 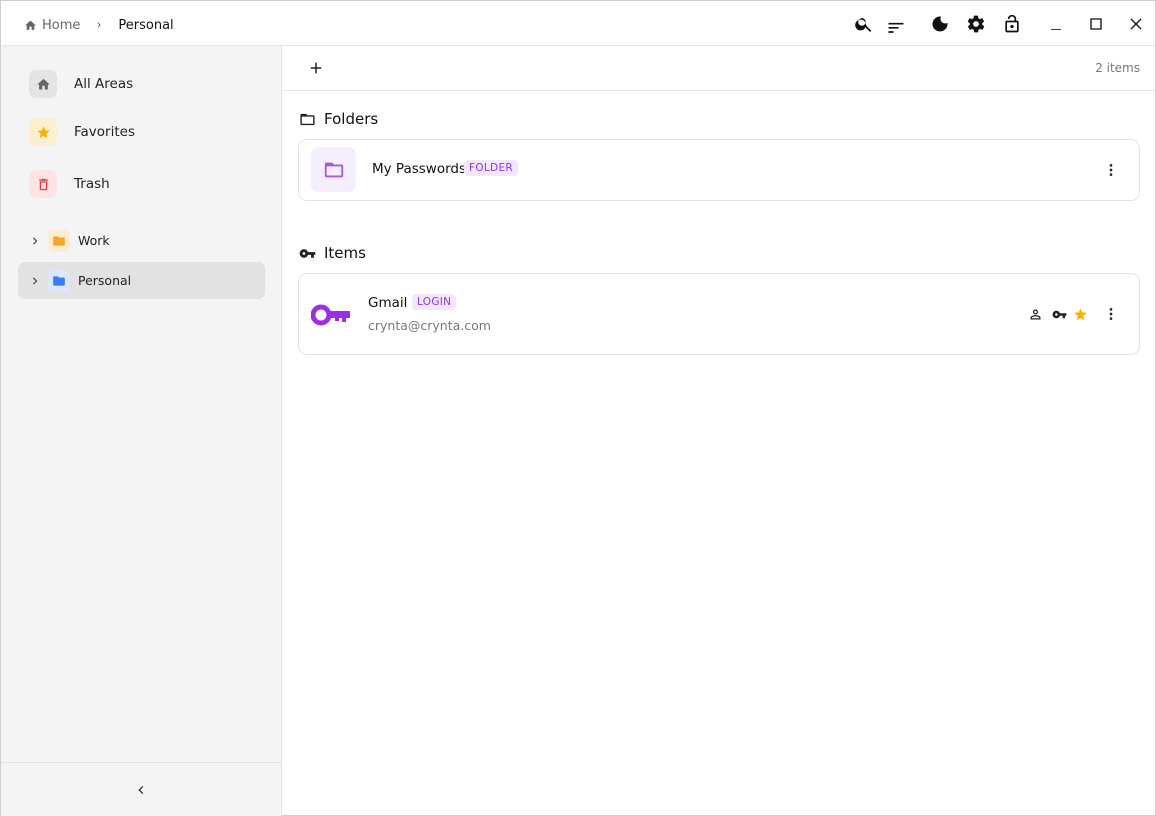 I want to click on content-toolbar: 2 items, so click(x=718, y=68).